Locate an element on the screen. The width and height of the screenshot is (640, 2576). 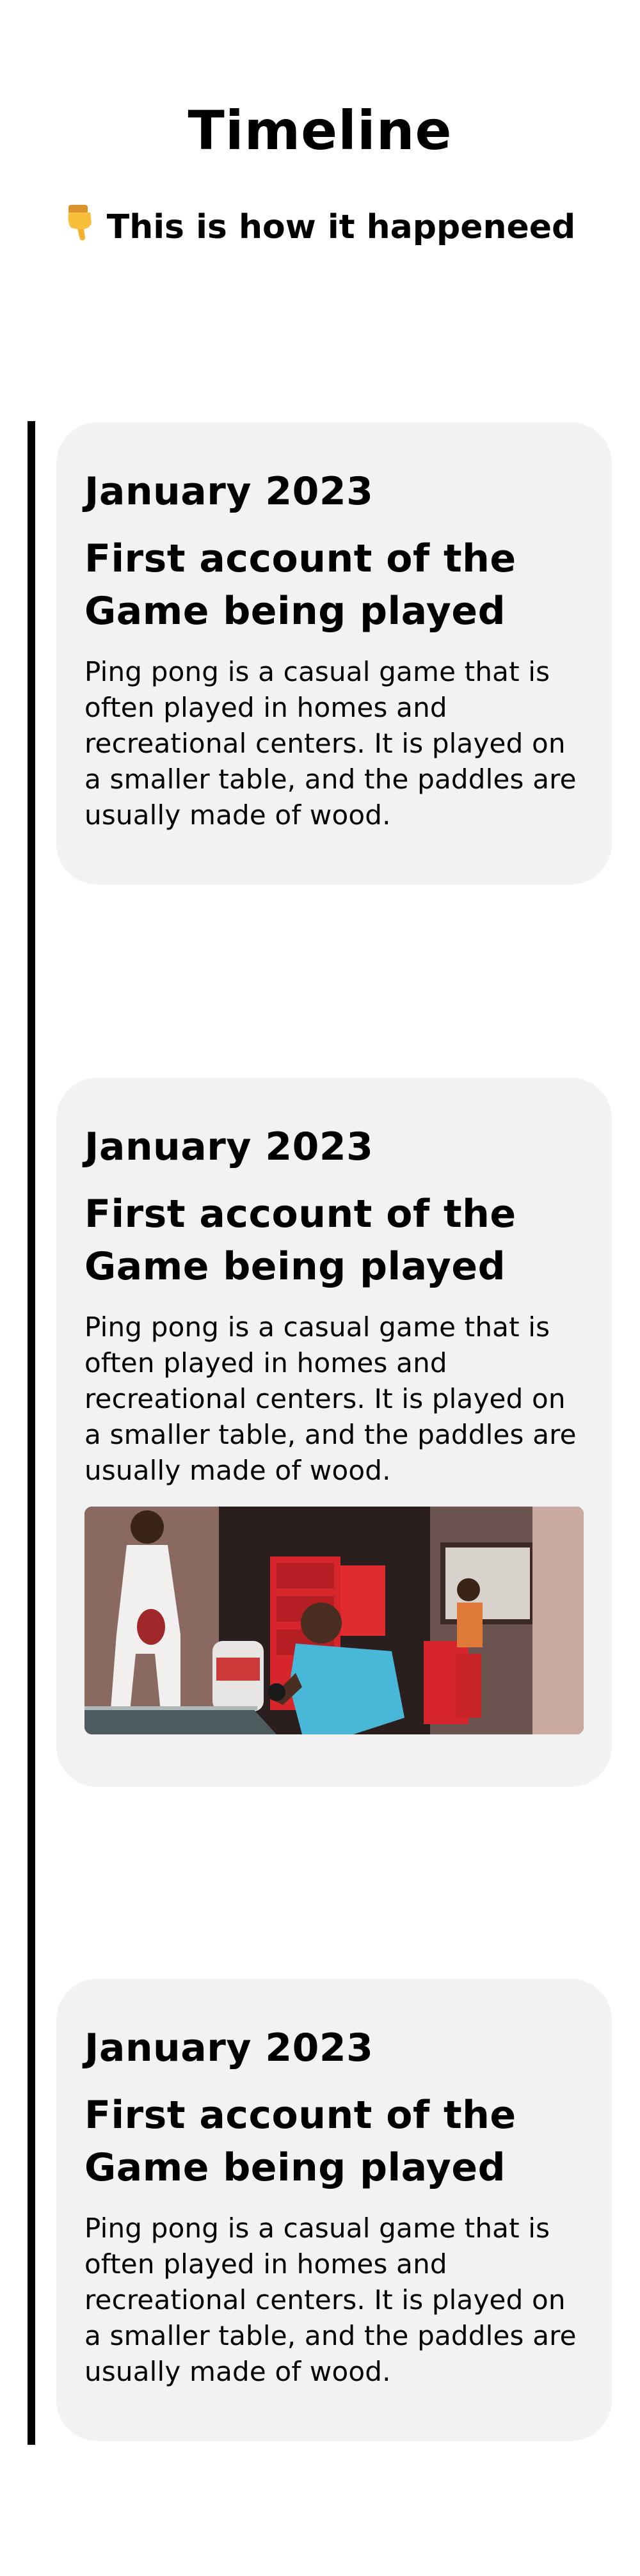
timeline-line is located at coordinates (31, 1433).